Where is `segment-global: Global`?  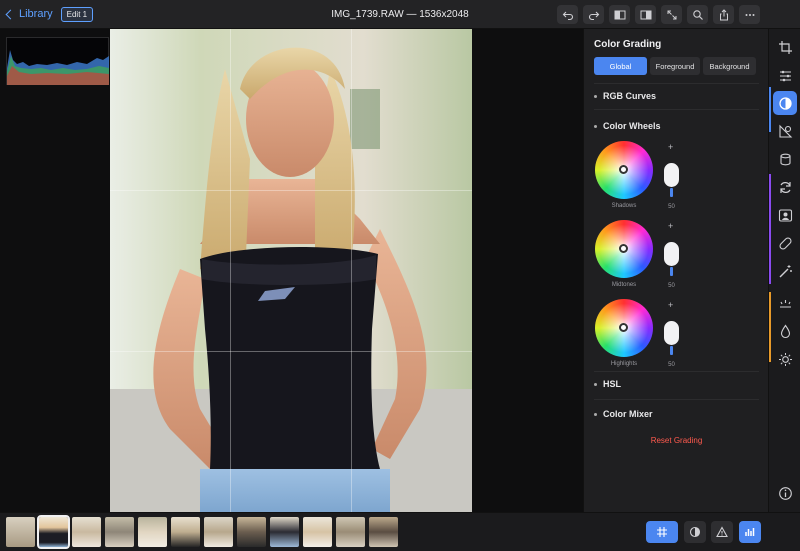 segment-global: Global is located at coordinates (620, 66).